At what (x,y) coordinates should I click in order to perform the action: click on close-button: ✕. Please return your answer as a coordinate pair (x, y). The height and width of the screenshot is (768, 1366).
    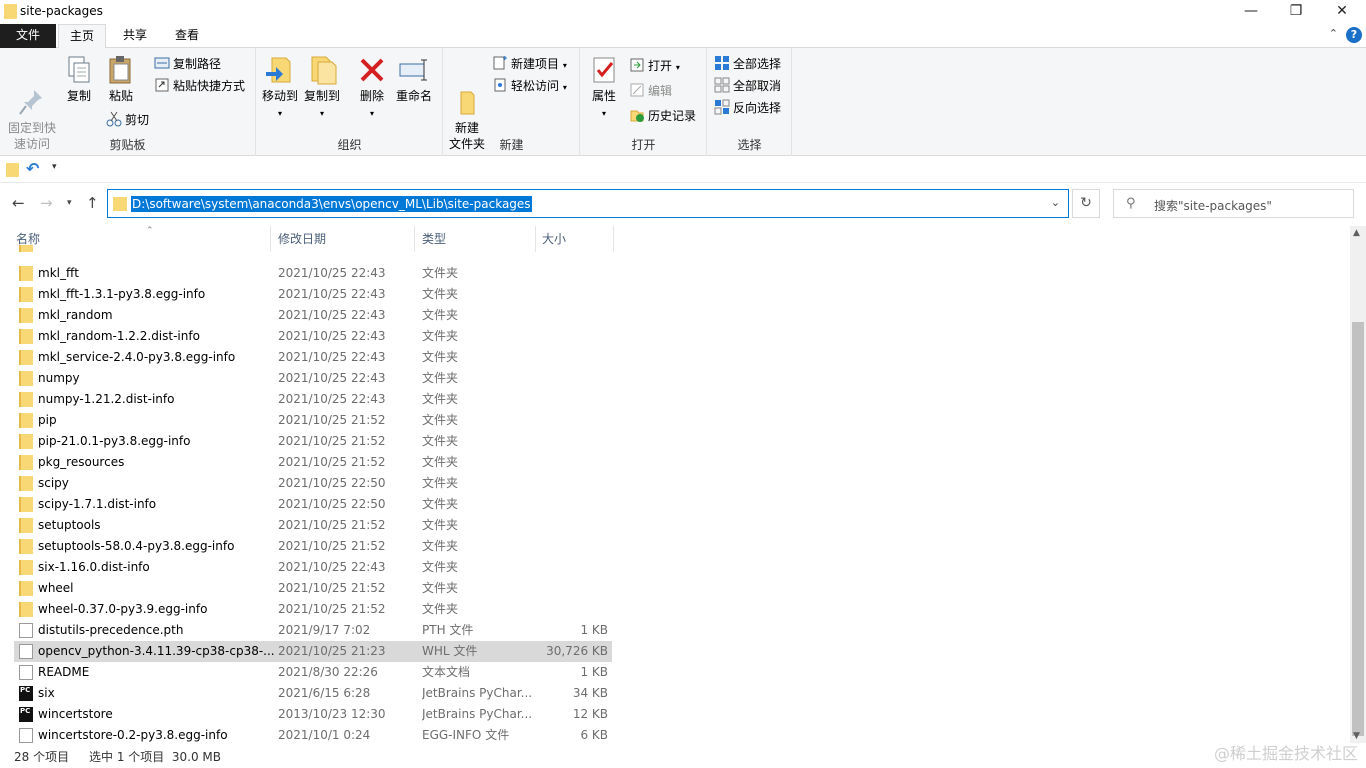
    Looking at the image, I should click on (1342, 12).